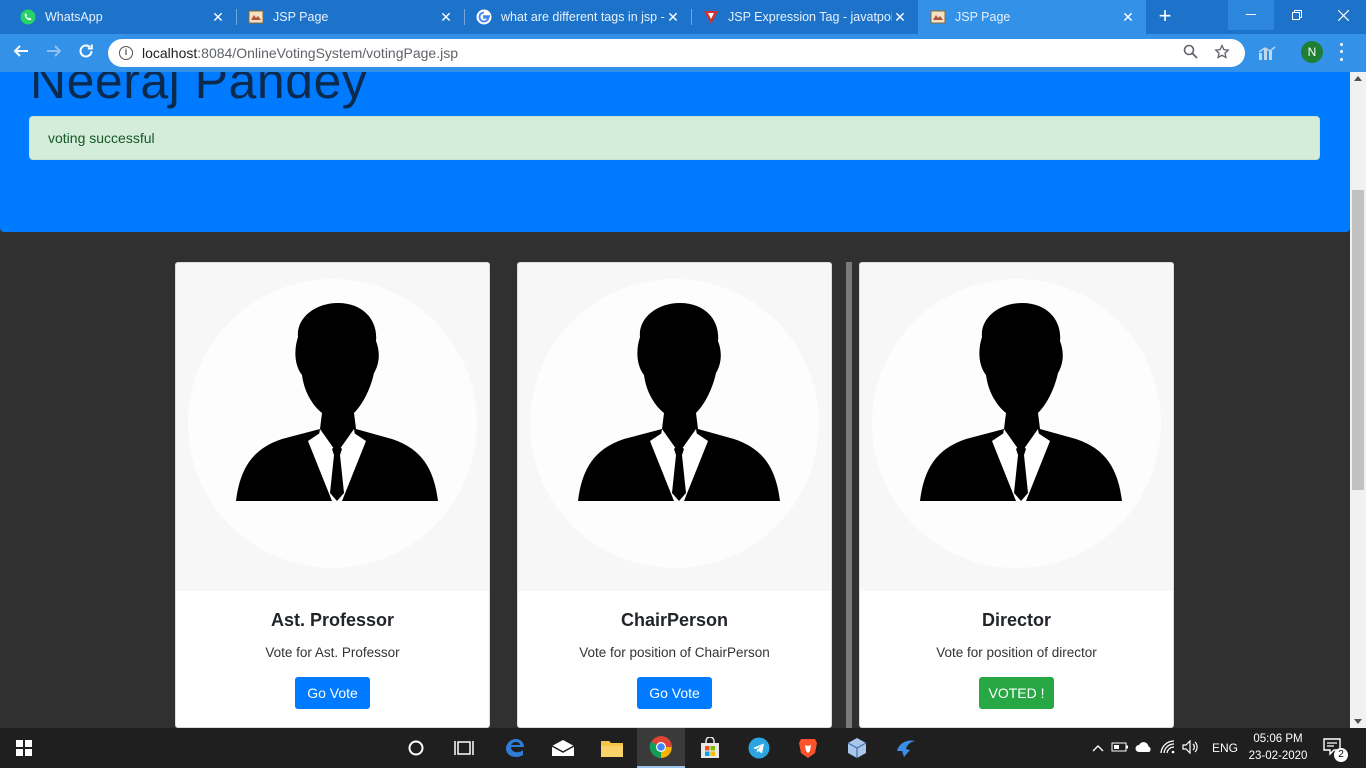  What do you see at coordinates (21, 53) in the screenshot?
I see `back-icon` at bounding box center [21, 53].